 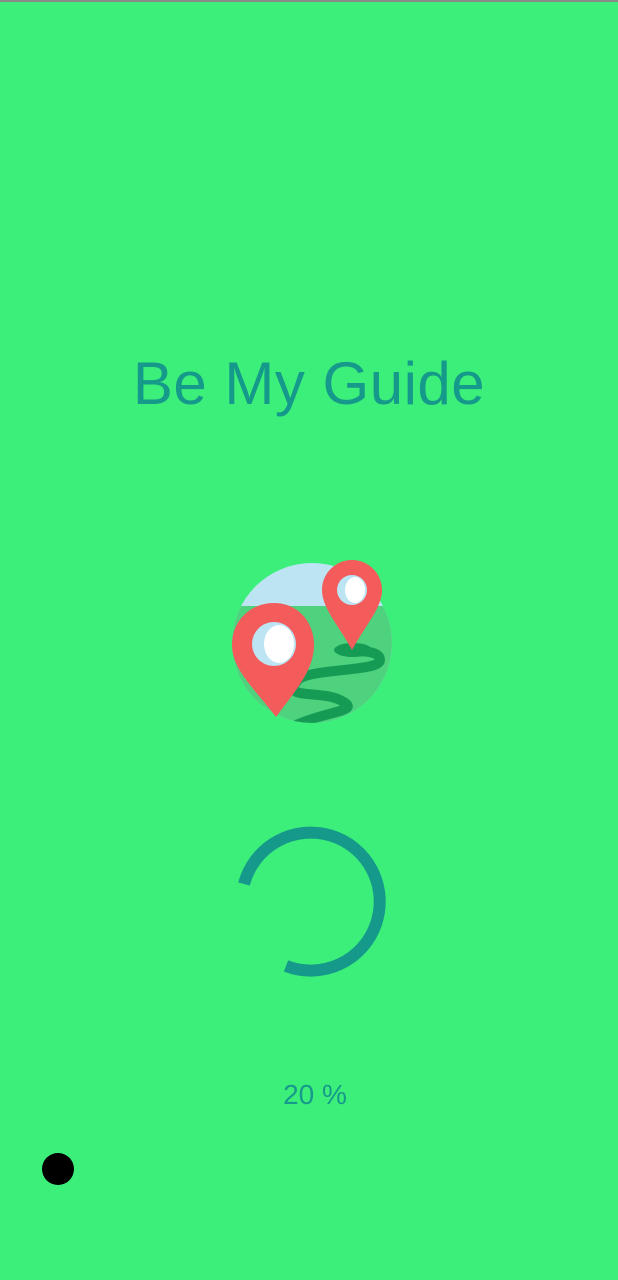 I want to click on touch-indicator-dot, so click(x=58, y=1169).